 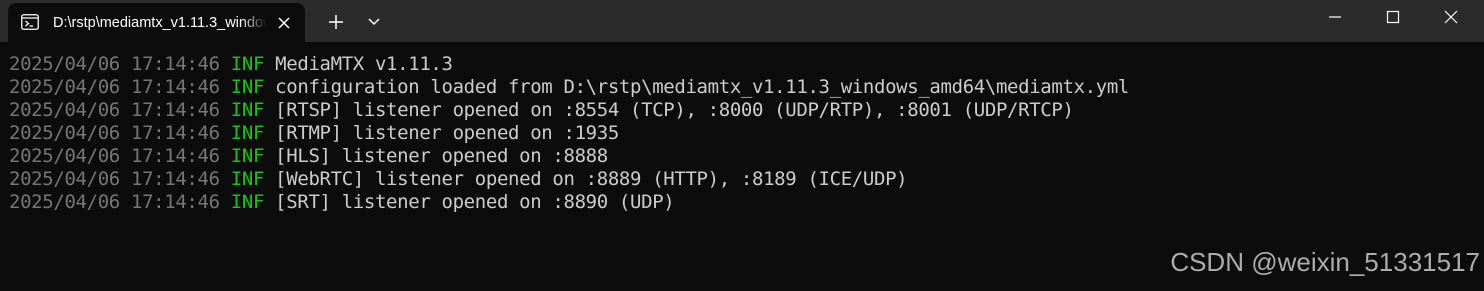 What do you see at coordinates (336, 22) in the screenshot?
I see `new-tab-button` at bounding box center [336, 22].